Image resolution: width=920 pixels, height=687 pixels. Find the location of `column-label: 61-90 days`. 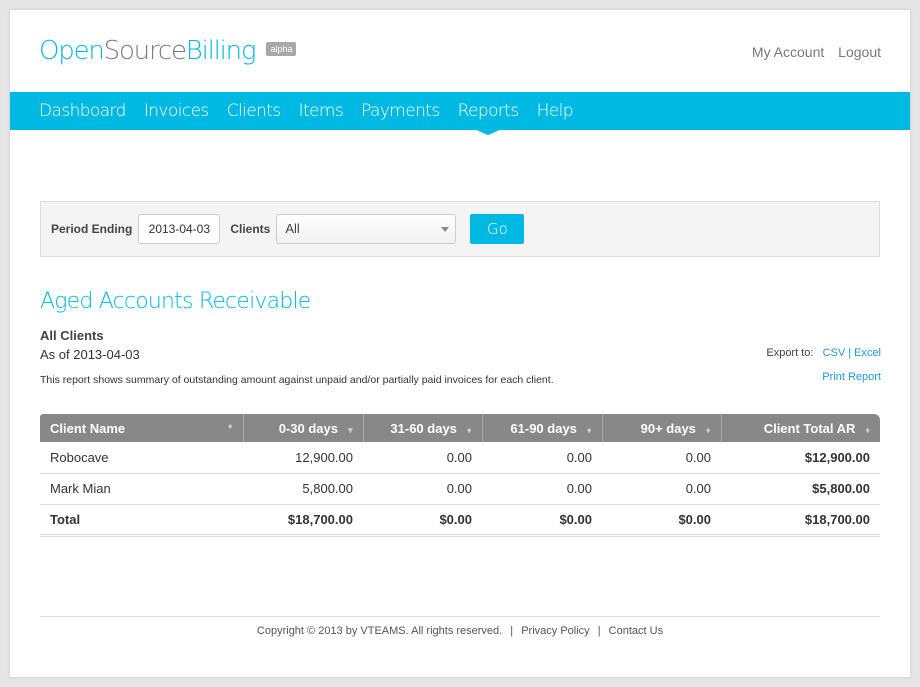

column-label: 61-90 days is located at coordinates (543, 428).